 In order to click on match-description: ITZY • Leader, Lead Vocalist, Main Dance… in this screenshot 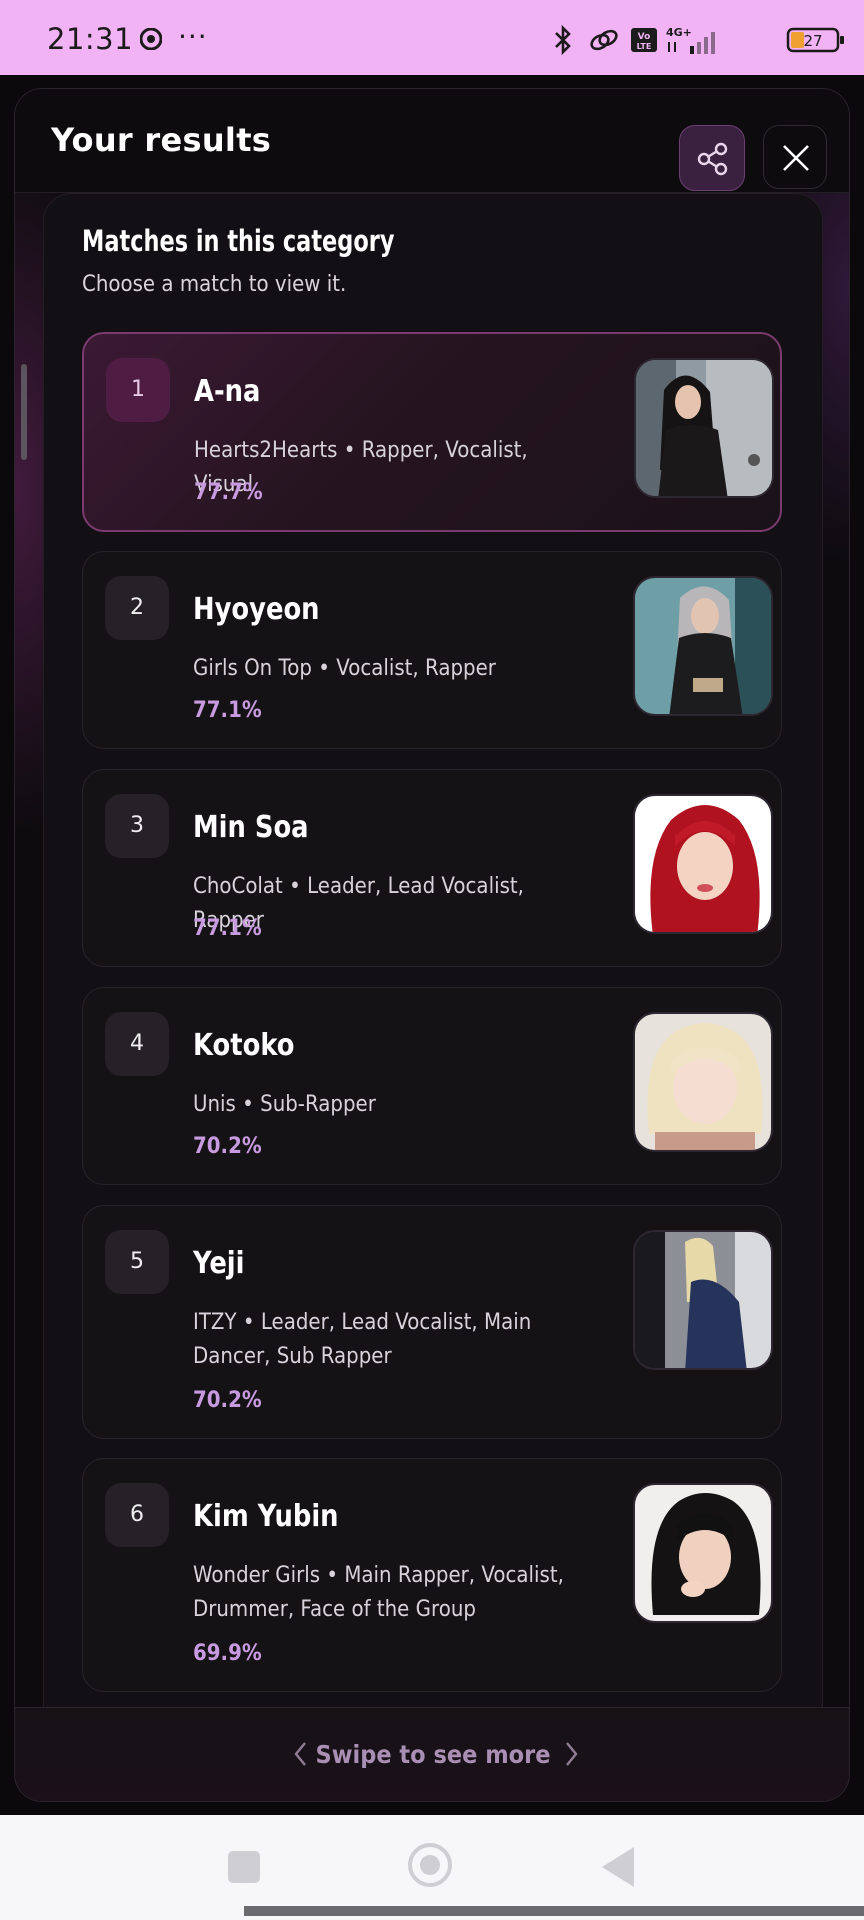, I will do `click(362, 1339)`.